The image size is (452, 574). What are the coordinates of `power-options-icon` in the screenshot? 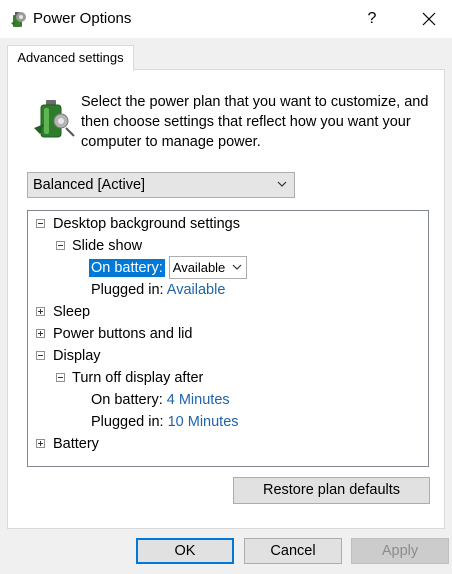 It's located at (18, 19).